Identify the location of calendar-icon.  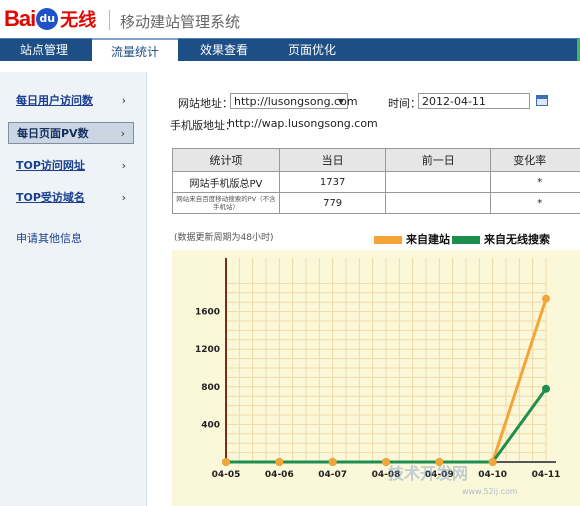
(542, 100).